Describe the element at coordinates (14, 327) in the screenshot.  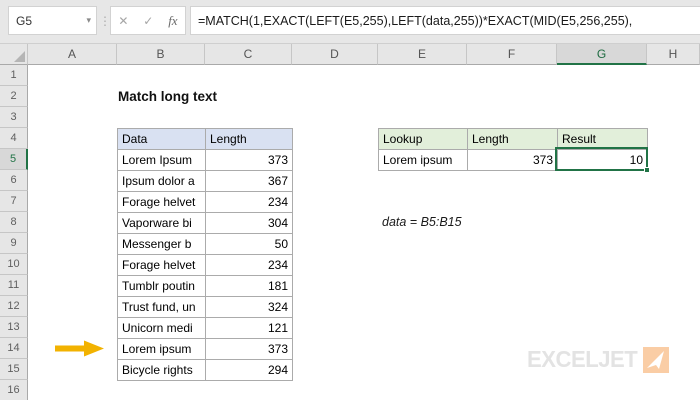
I see `row-header-13: 13` at that location.